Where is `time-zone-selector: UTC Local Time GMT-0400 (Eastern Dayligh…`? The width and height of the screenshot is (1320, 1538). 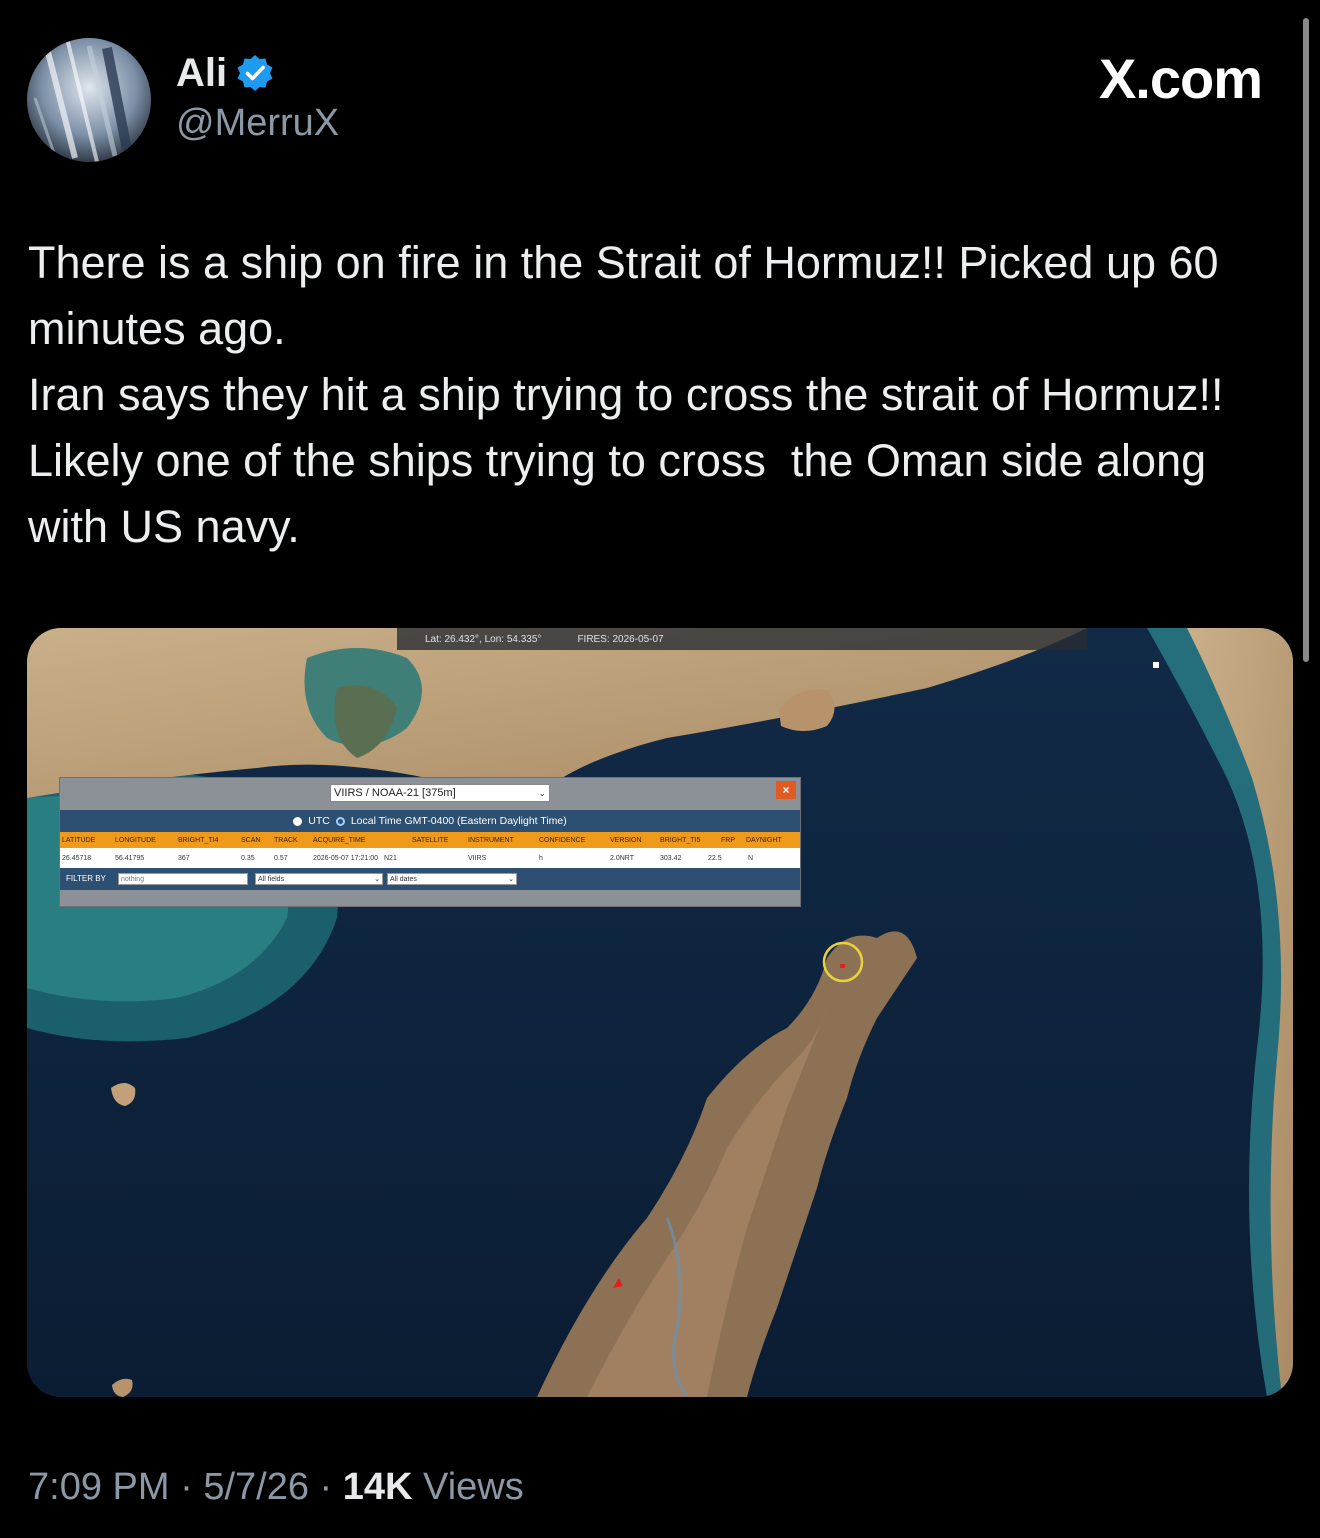
time-zone-selector: UTC Local Time GMT-0400 (Eastern Dayligh… is located at coordinates (430, 821).